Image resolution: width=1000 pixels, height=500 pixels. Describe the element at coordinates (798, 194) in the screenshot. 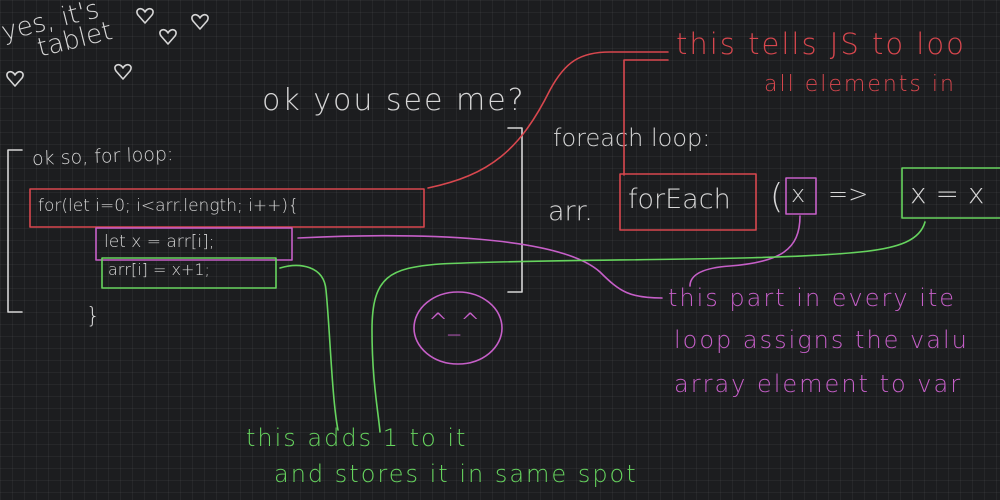

I see `foreach-param-text: x` at that location.